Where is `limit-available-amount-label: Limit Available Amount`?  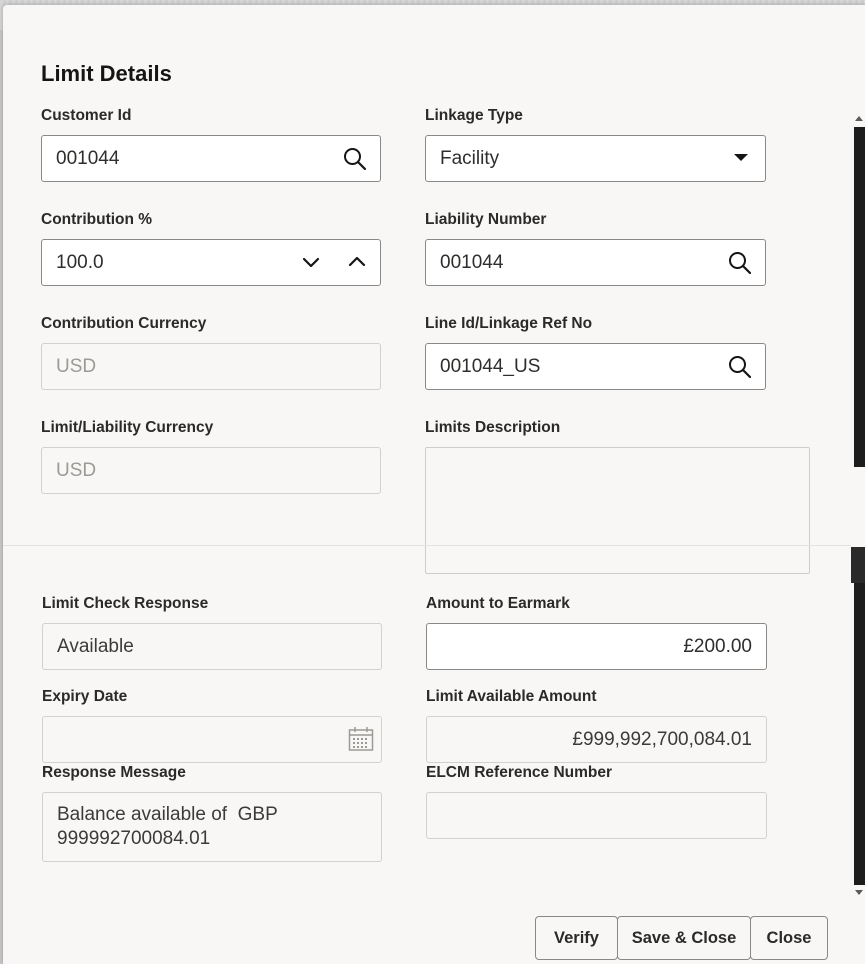 limit-available-amount-label: Limit Available Amount is located at coordinates (511, 697).